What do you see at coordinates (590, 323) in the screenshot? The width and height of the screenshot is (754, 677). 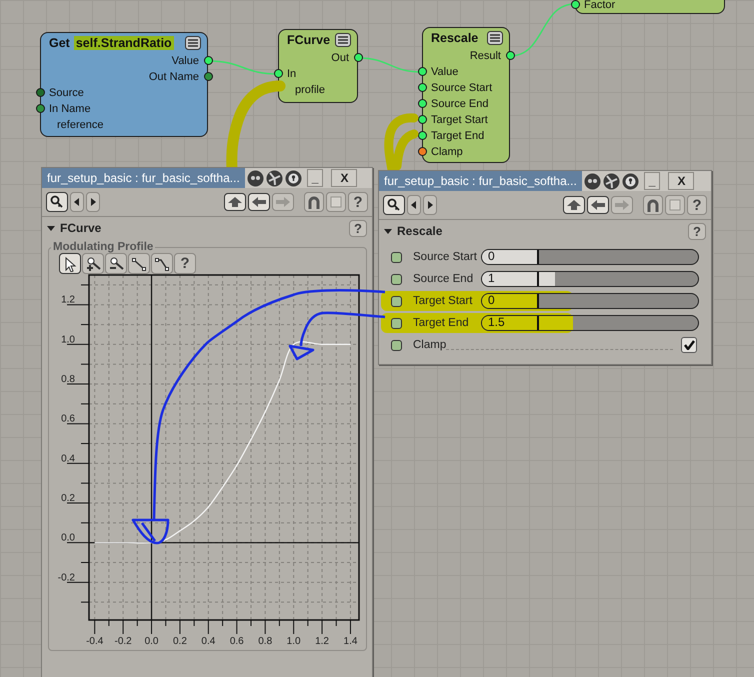 I see `slider-field: 1.5` at bounding box center [590, 323].